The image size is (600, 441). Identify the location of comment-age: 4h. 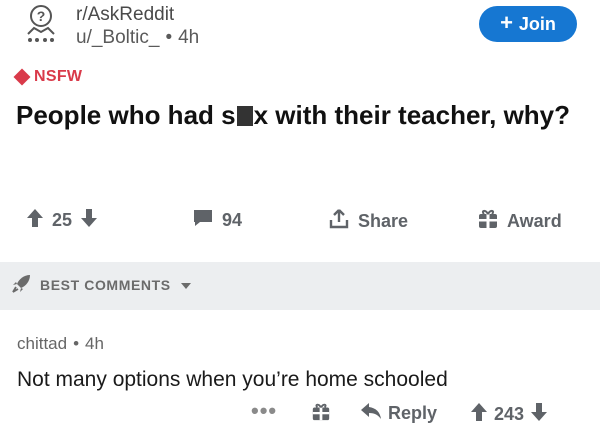
(94, 343).